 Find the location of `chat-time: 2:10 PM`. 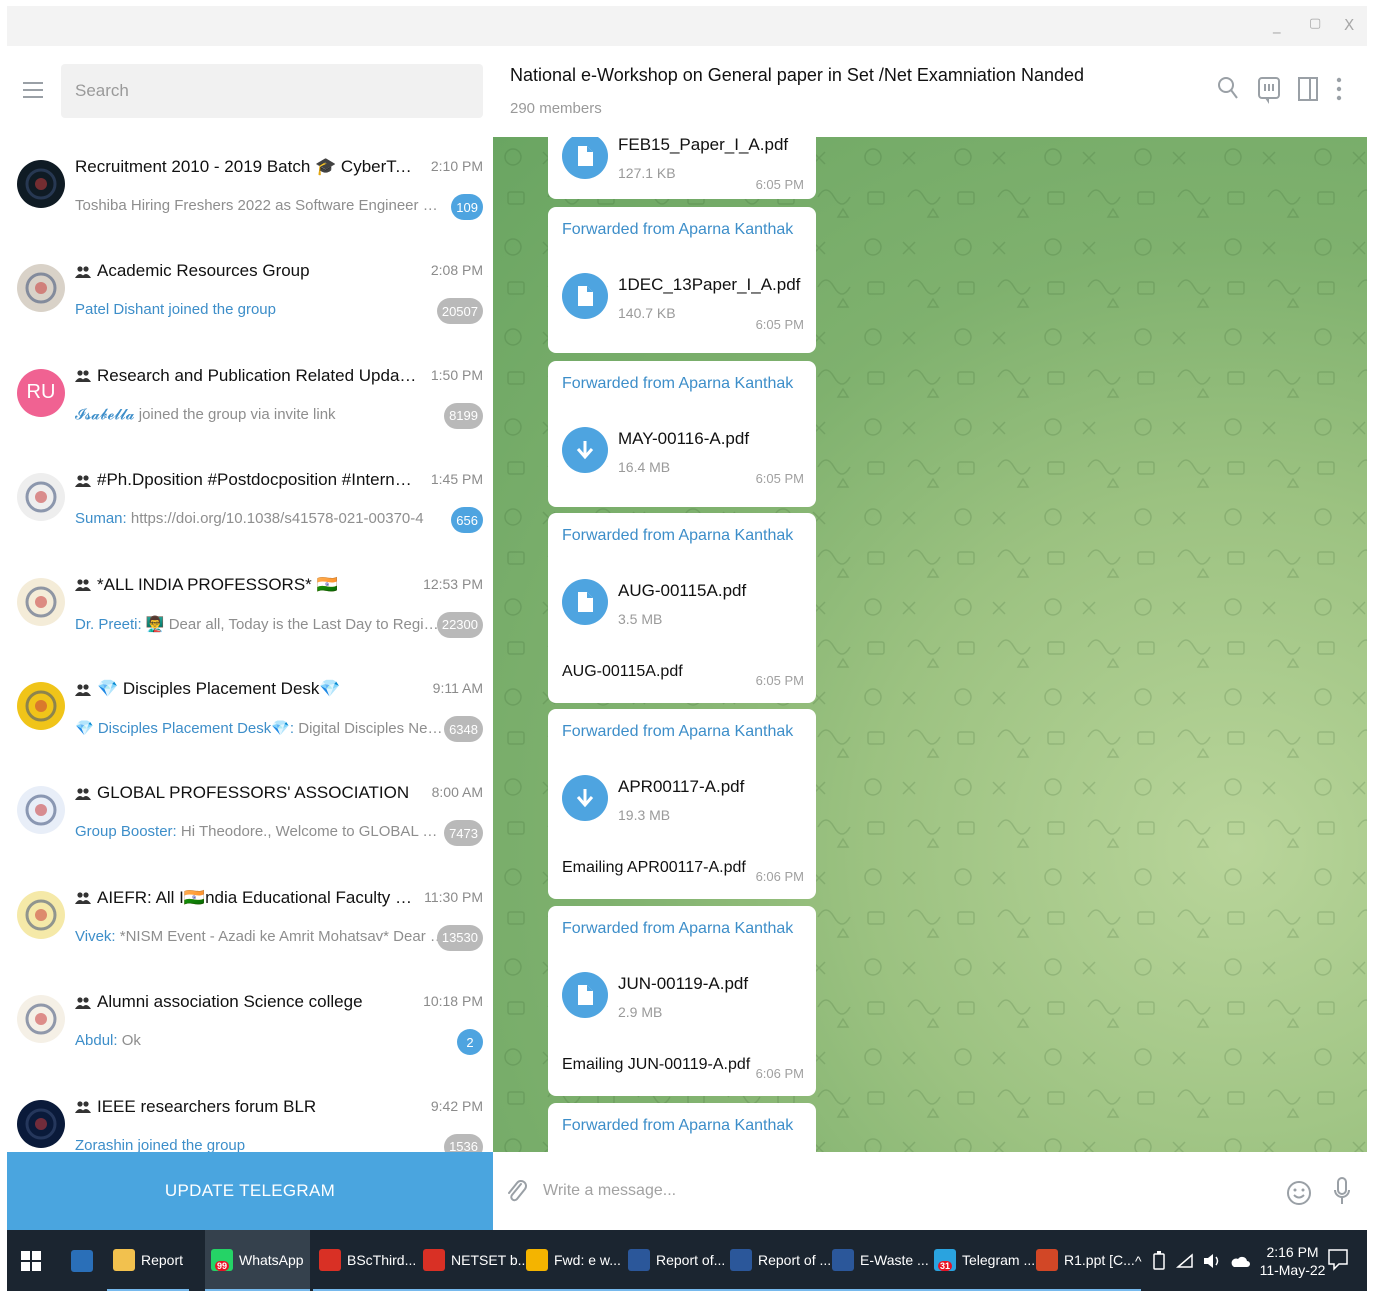

chat-time: 2:10 PM is located at coordinates (456, 166).